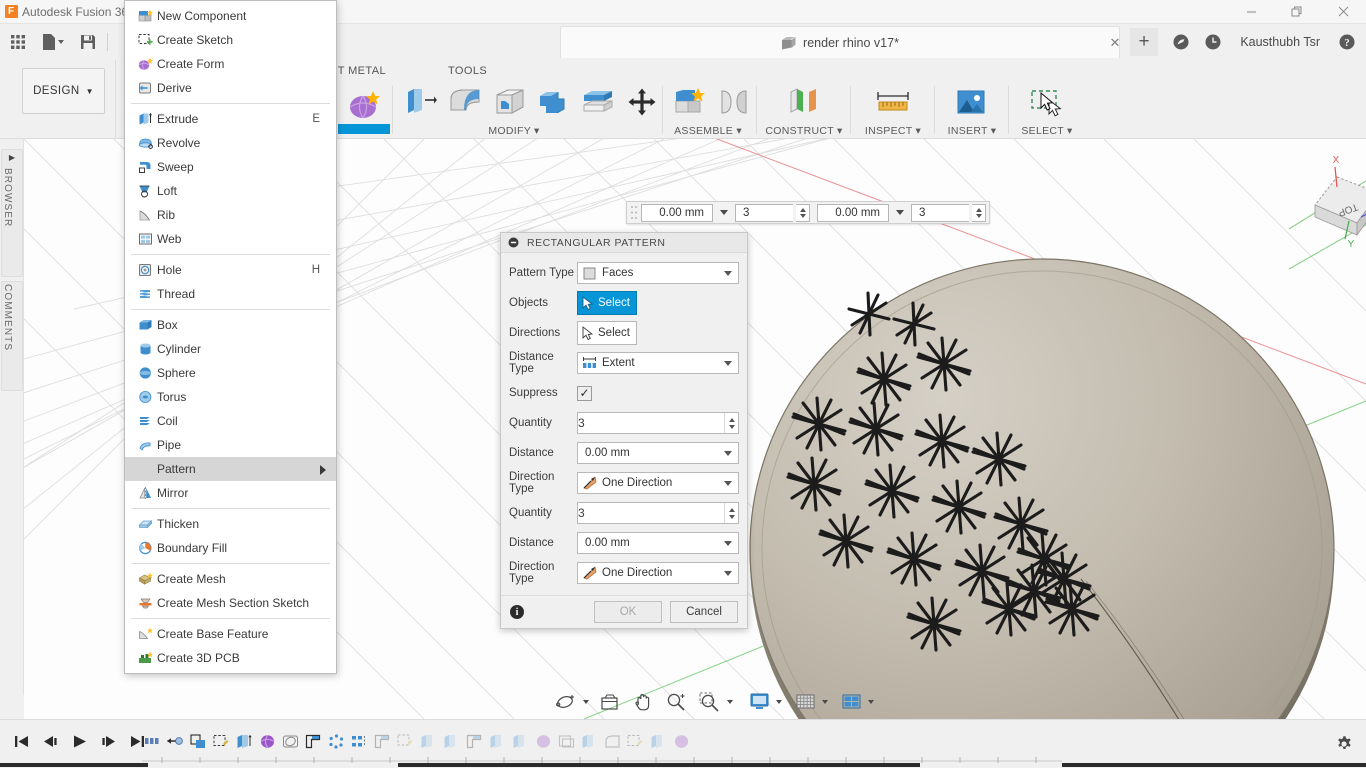  Describe the element at coordinates (230, 191) in the screenshot. I see `menu-item-loft: Loft` at that location.